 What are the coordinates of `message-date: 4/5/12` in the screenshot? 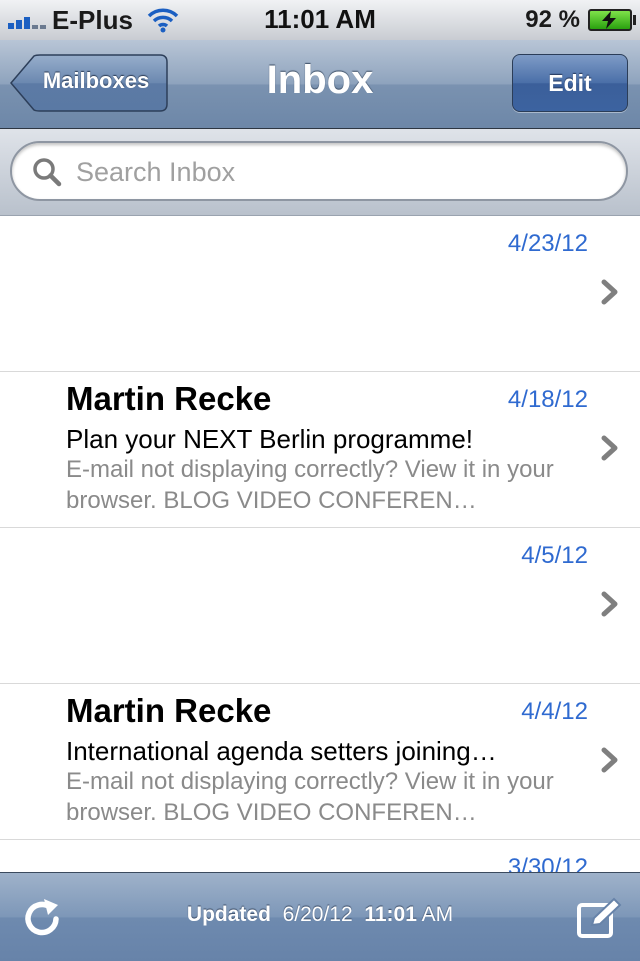 It's located at (554, 555).